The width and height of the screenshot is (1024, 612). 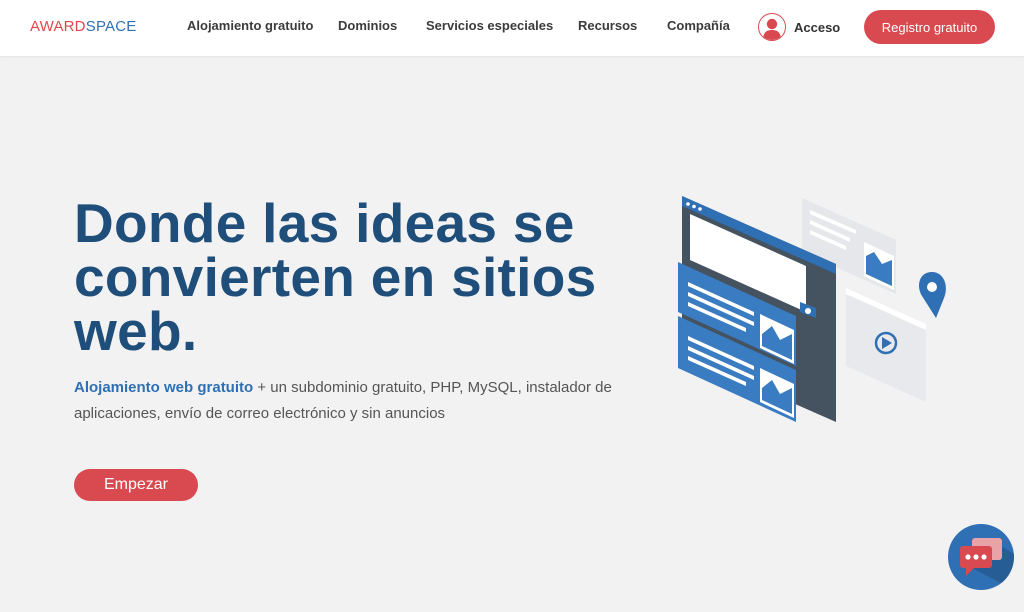 I want to click on brand-logo-part1: AWARD, so click(x=58, y=26).